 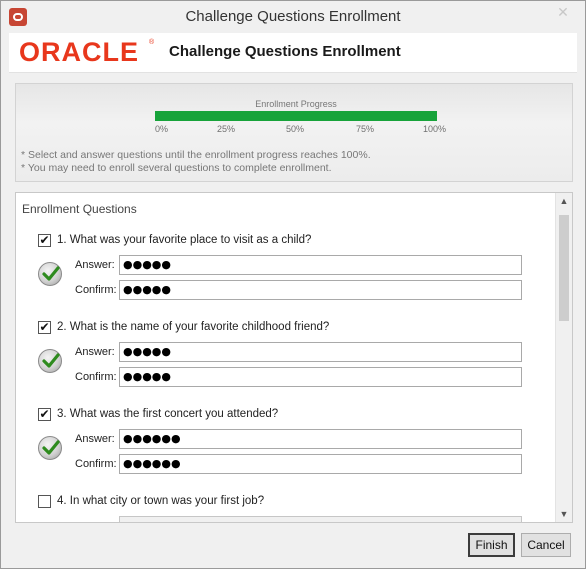 I want to click on close-button: ✕, so click(x=563, y=12).